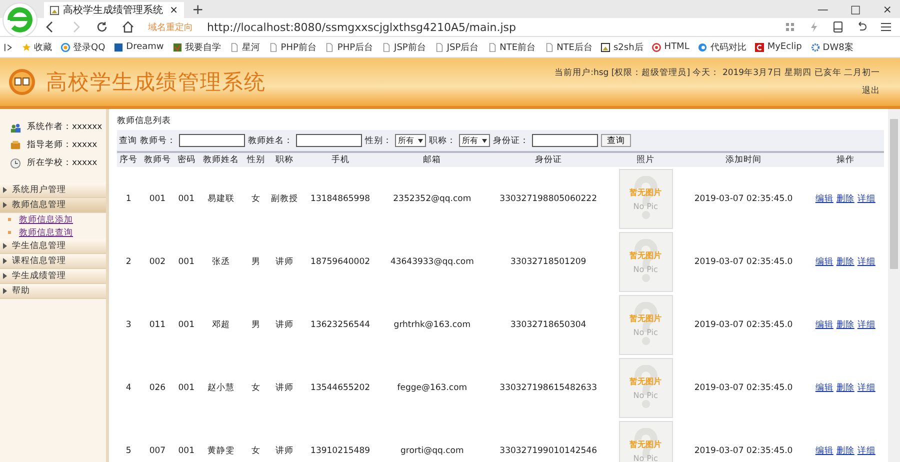 Image resolution: width=900 pixels, height=462 pixels. What do you see at coordinates (378, 140) in the screenshot?
I see `field-label: 性别：` at bounding box center [378, 140].